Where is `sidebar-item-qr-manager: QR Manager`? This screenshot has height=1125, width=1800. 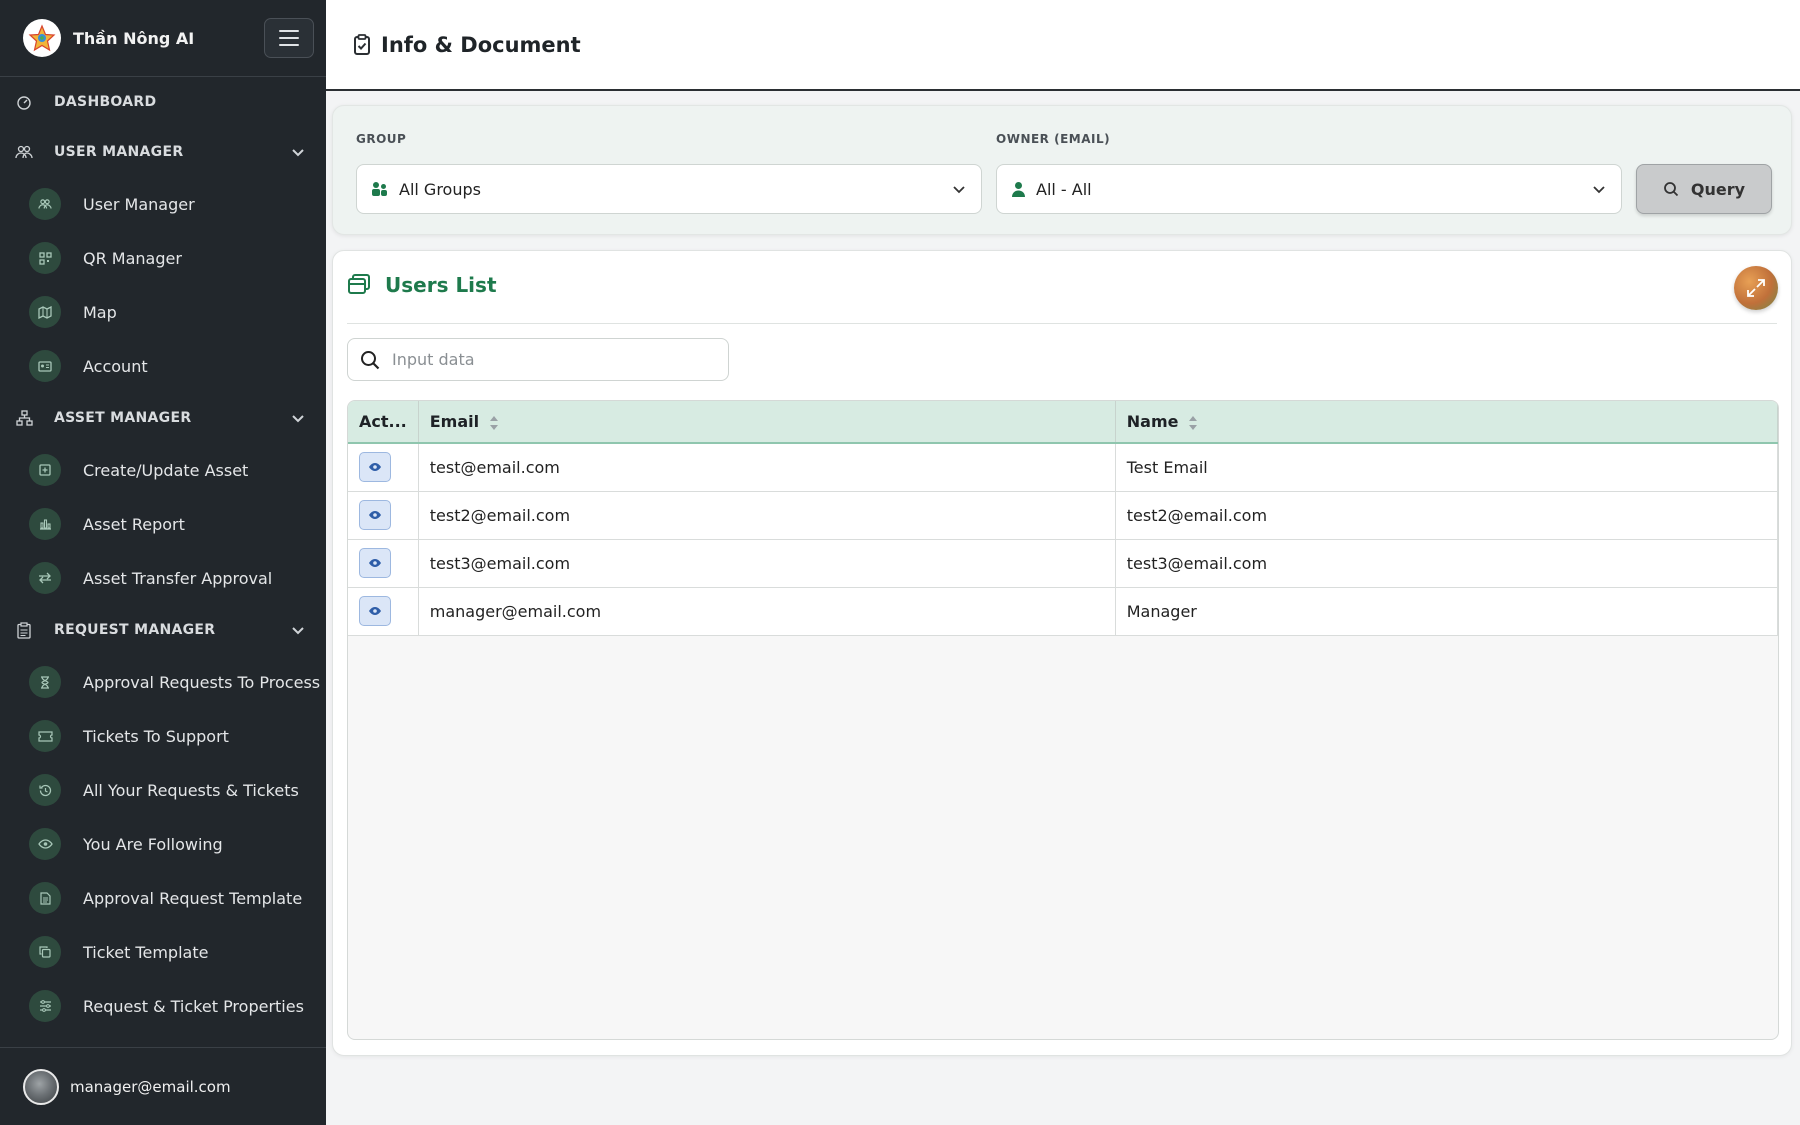
sidebar-item-qr-manager: QR Manager is located at coordinates (163, 258).